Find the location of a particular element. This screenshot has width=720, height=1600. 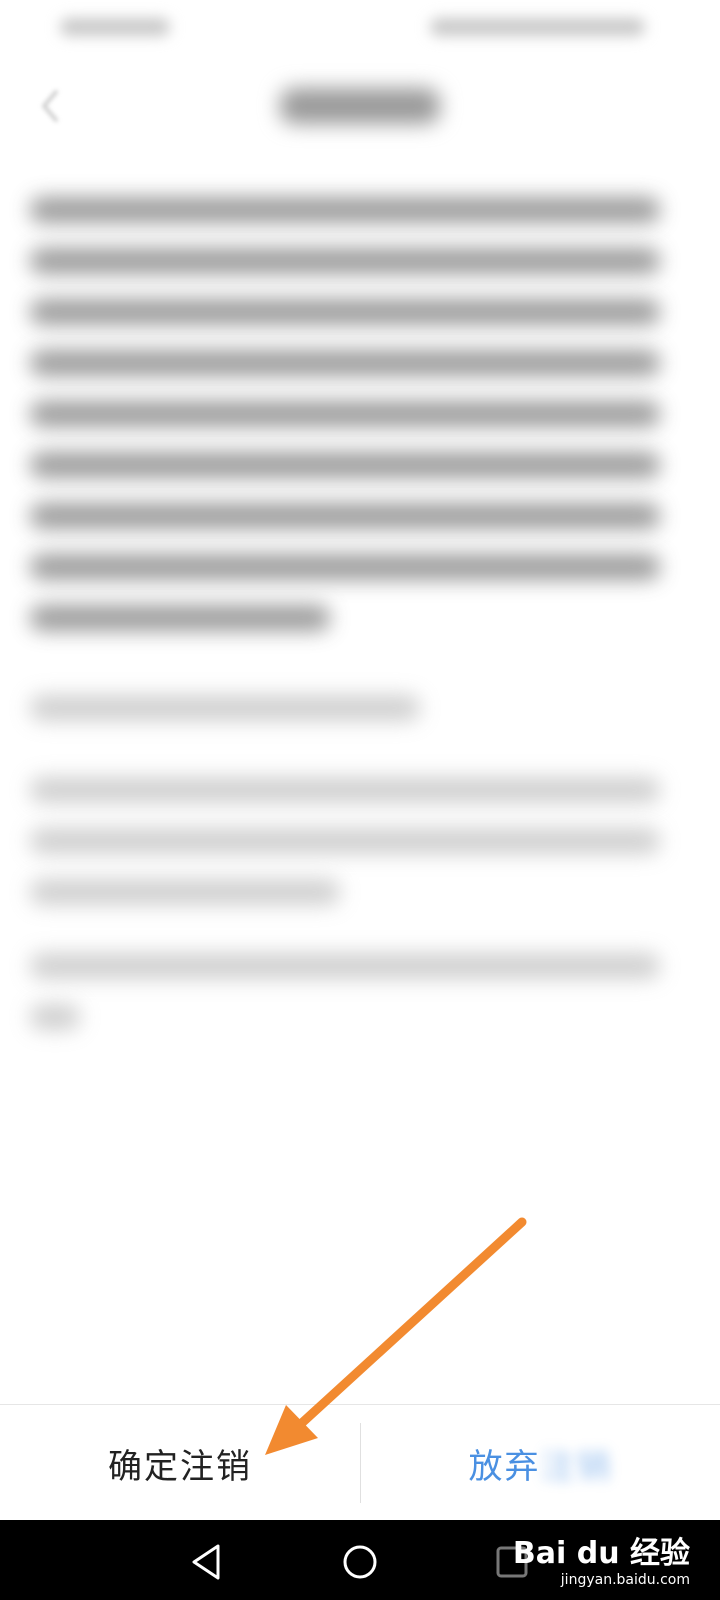

bottom-action-bar: 确定注销 放弃 注销 is located at coordinates (360, 1462).